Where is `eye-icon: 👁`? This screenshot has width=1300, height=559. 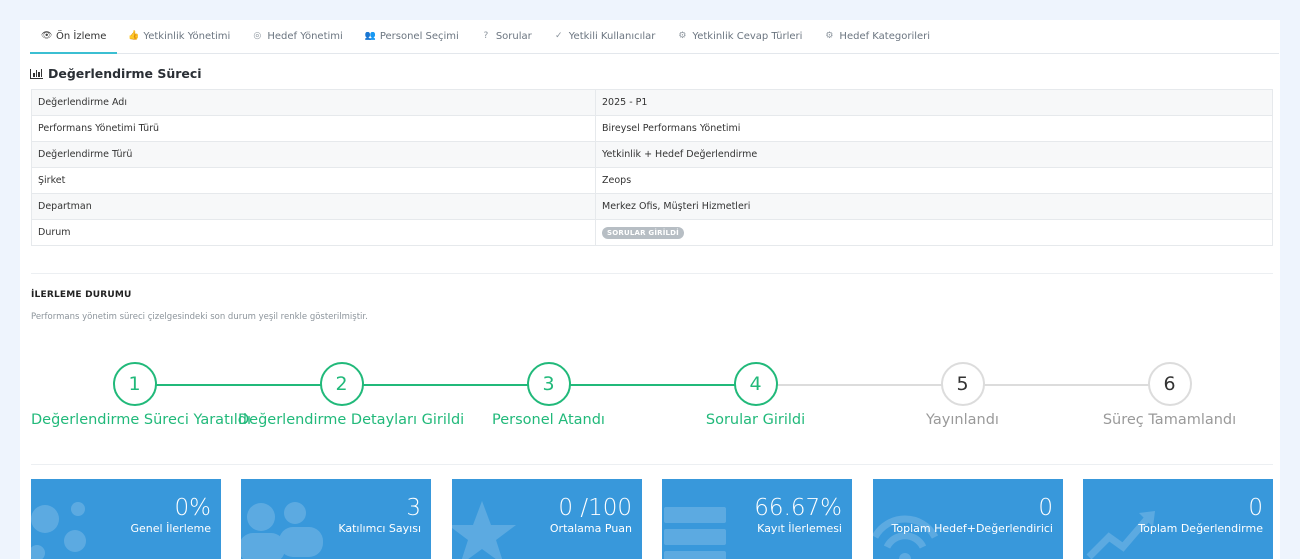
eye-icon: 👁 is located at coordinates (47, 36).